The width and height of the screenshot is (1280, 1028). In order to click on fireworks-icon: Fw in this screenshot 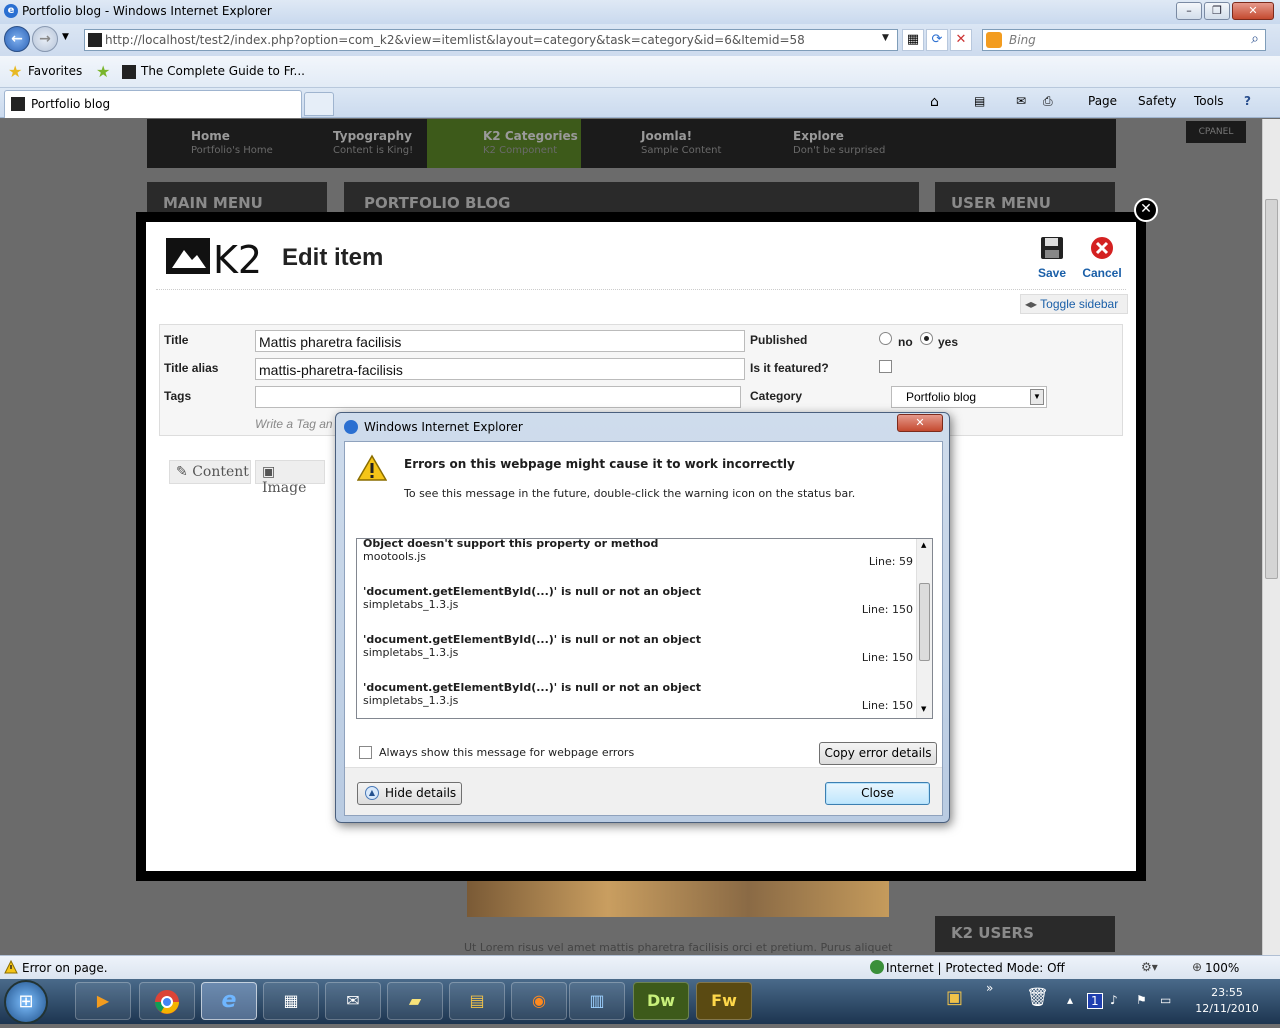, I will do `click(724, 1001)`.